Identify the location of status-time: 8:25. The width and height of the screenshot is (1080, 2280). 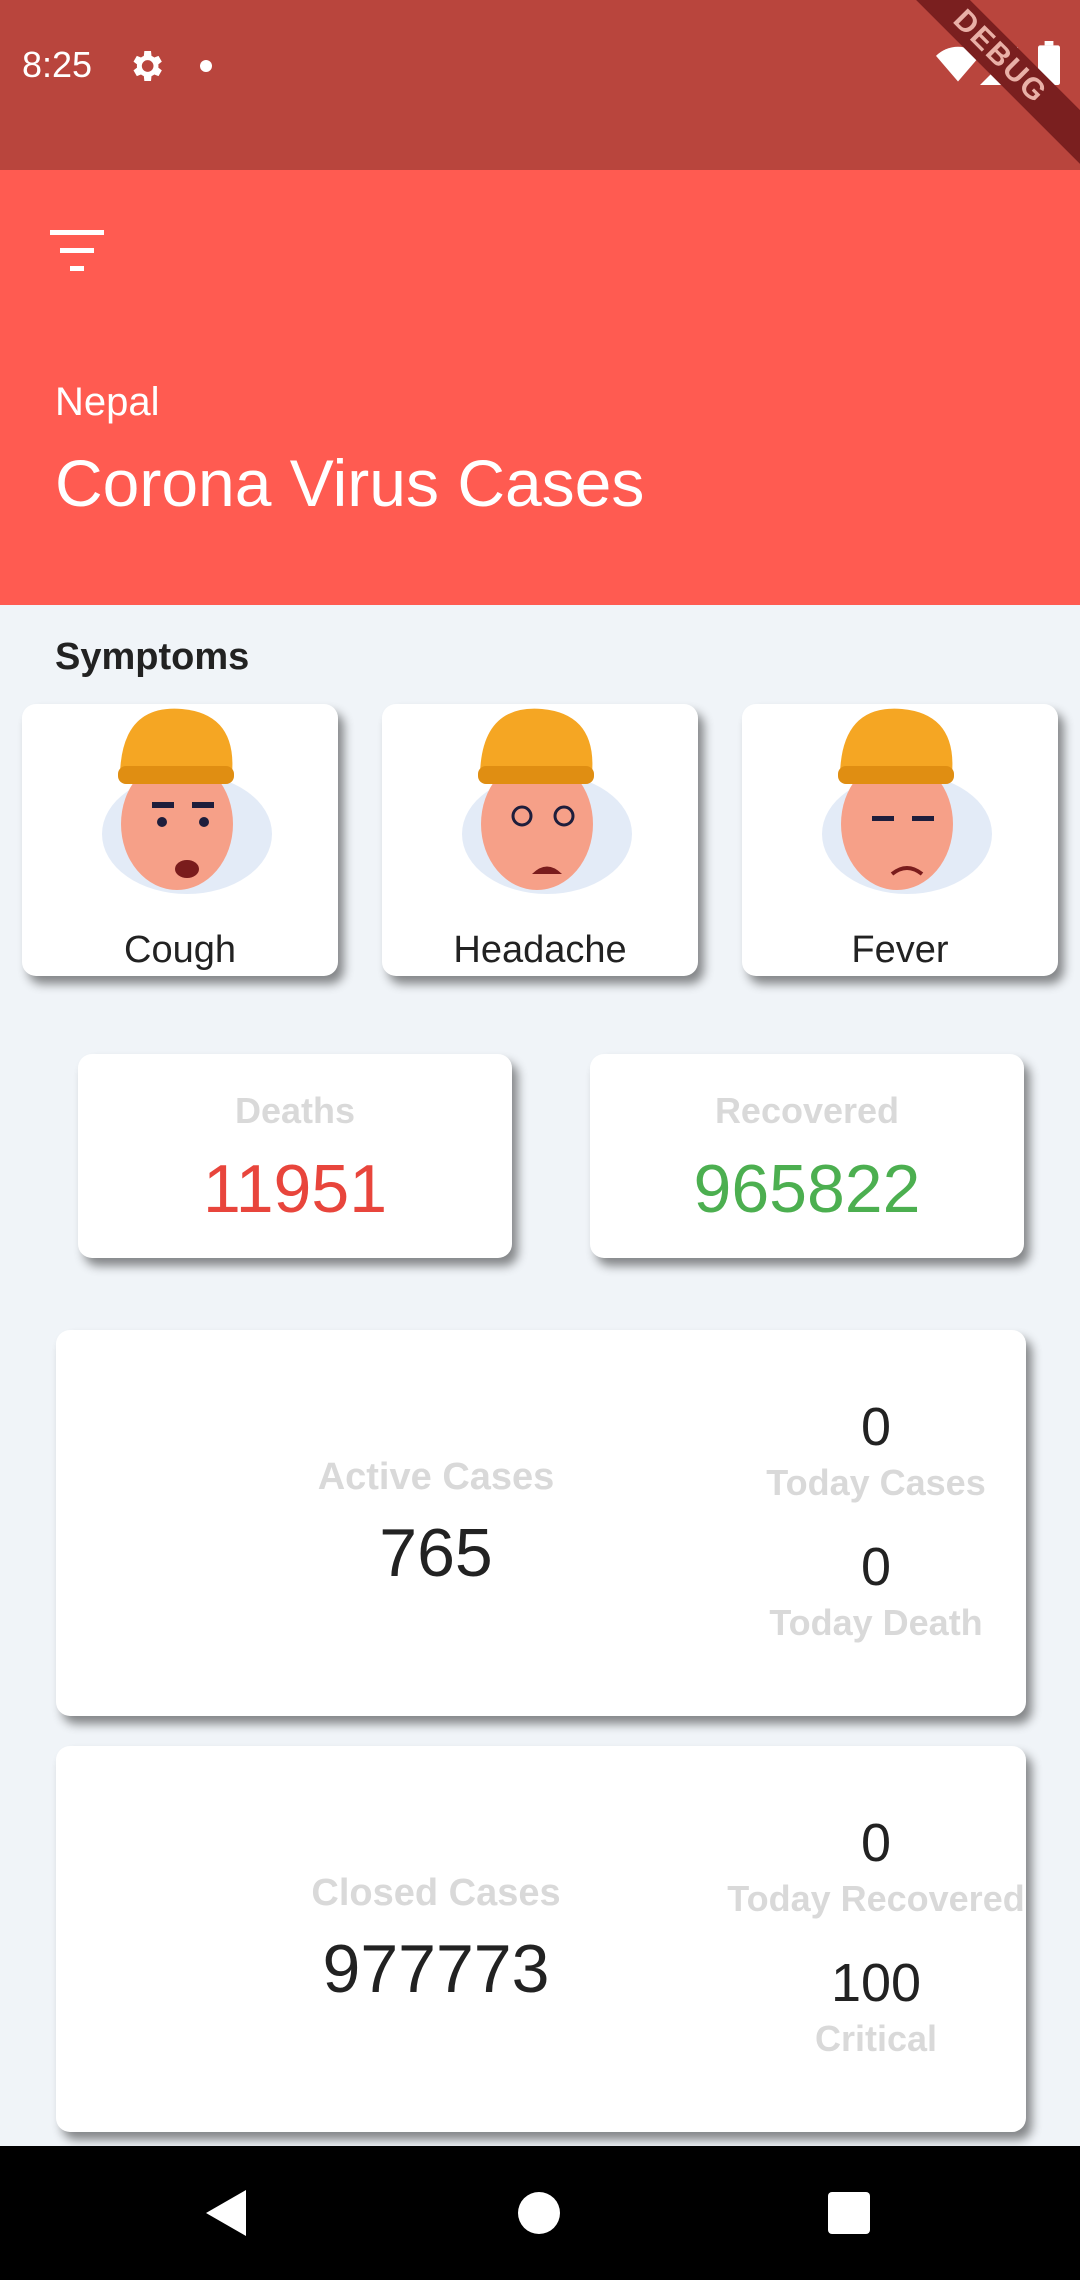
(57, 64).